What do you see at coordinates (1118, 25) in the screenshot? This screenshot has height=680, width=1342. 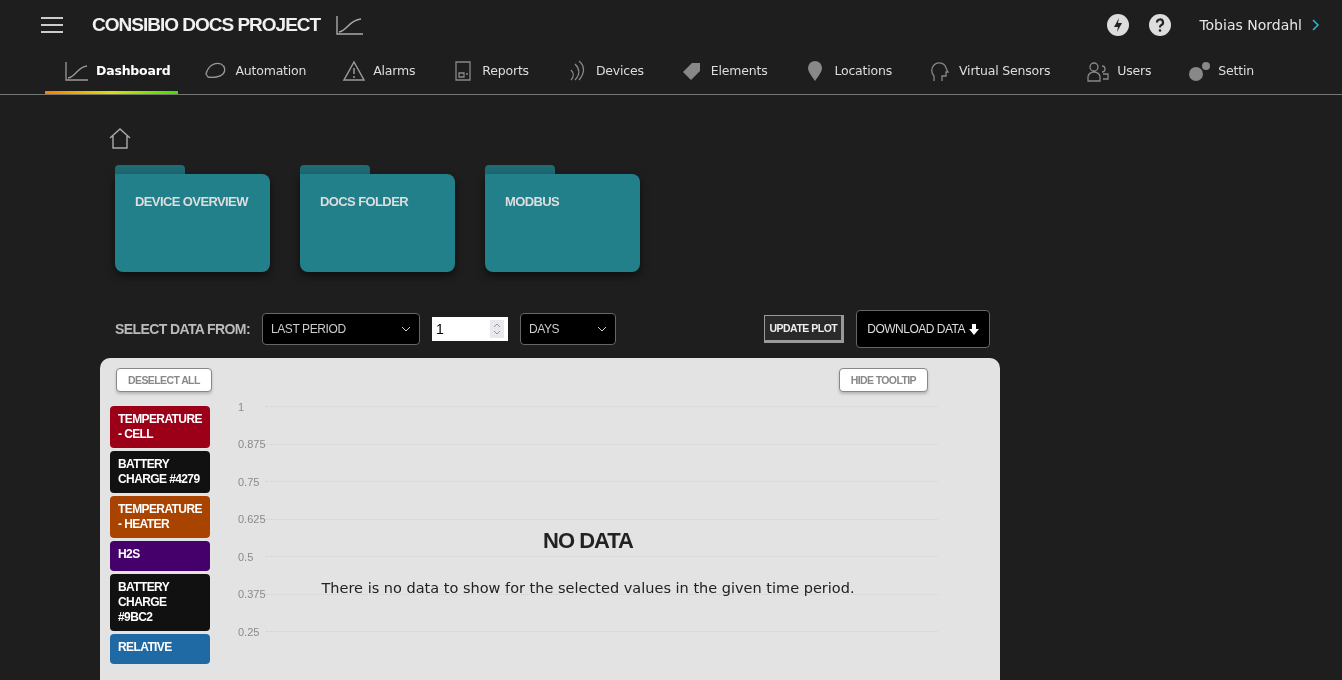 I see `lightning-icon` at bounding box center [1118, 25].